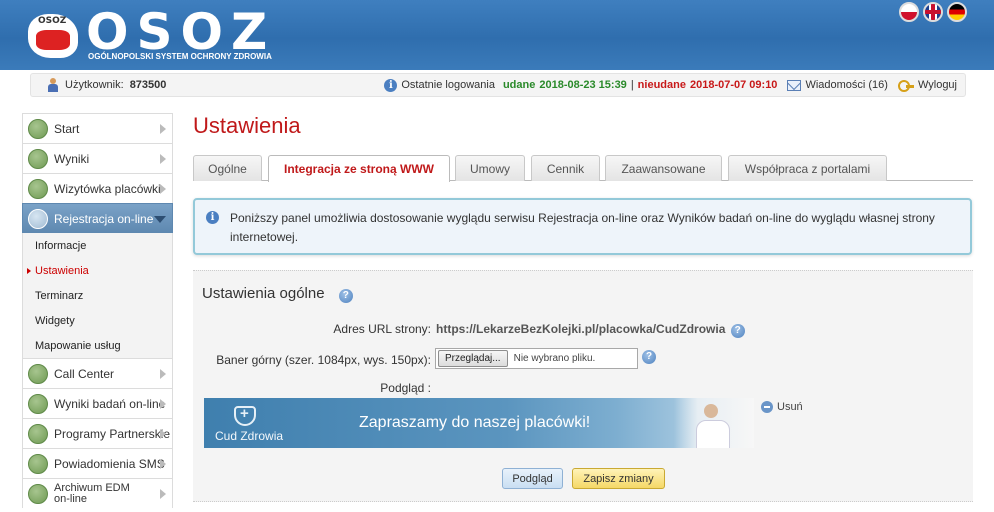 This screenshot has height=512, width=994. I want to click on flask-icon, so click(38, 403).